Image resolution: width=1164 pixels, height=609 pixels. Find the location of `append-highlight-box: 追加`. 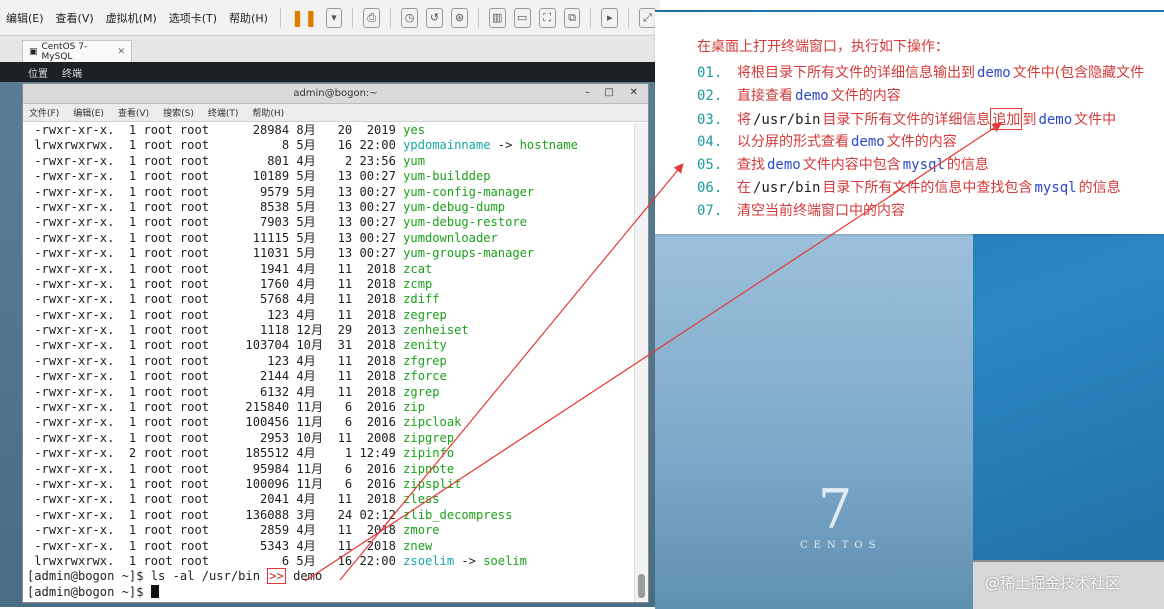

append-highlight-box: 追加 is located at coordinates (1006, 119).